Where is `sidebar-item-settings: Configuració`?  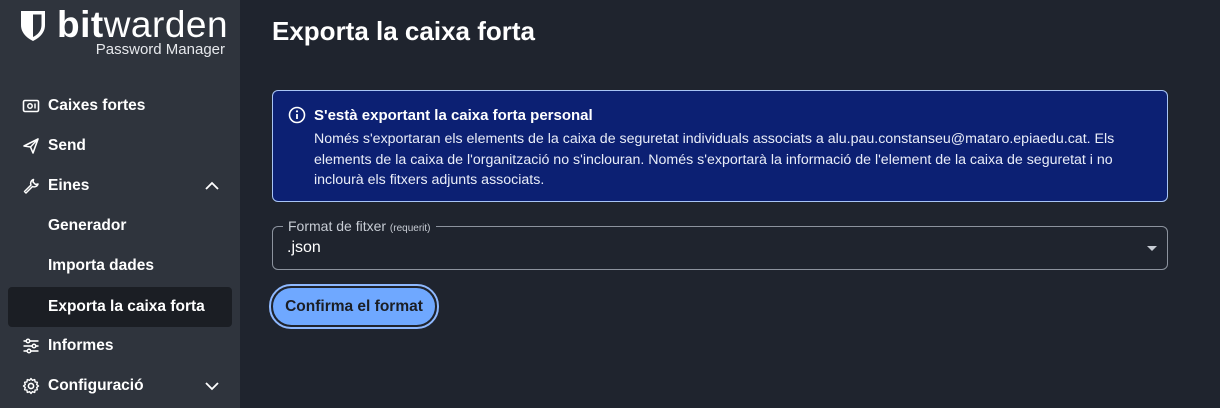
sidebar-item-settings: Configuració is located at coordinates (120, 386).